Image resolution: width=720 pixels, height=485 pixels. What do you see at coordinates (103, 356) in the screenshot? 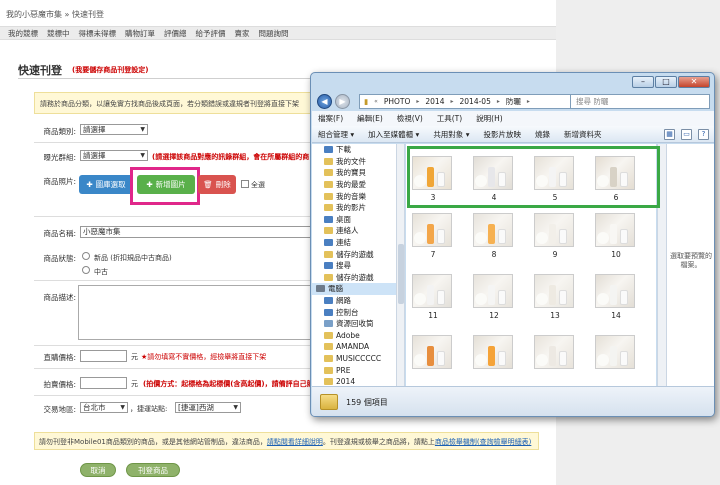
I see `price-input` at bounding box center [103, 356].